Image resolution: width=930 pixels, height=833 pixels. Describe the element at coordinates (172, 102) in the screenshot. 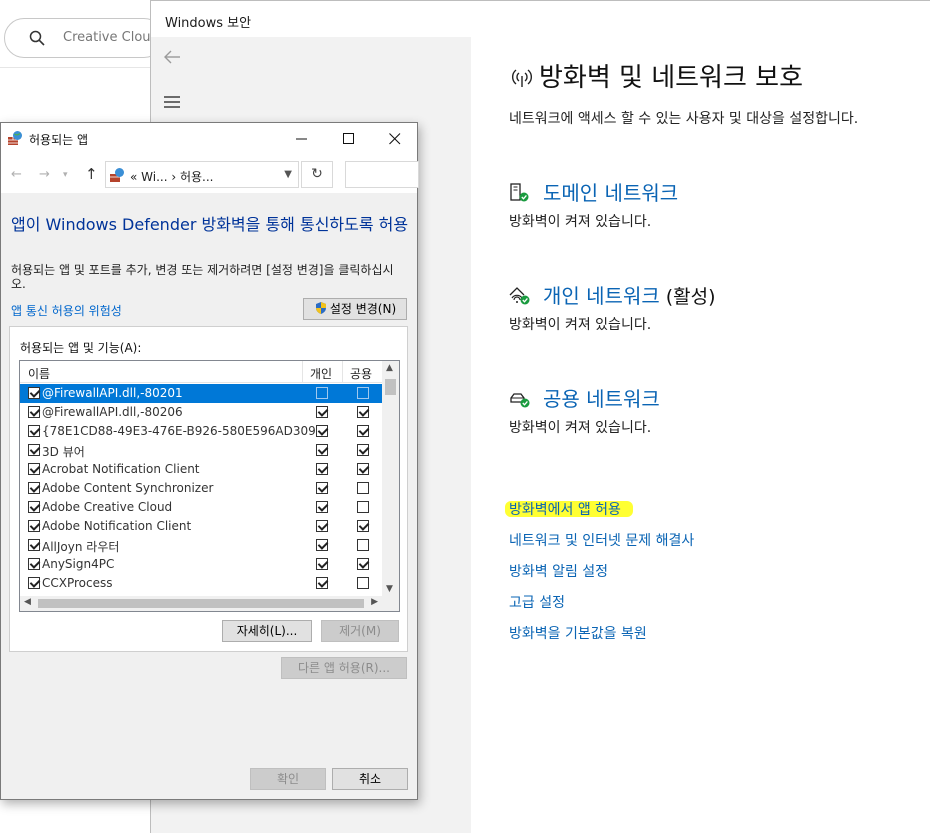

I see `hamburger-menu-icon` at that location.